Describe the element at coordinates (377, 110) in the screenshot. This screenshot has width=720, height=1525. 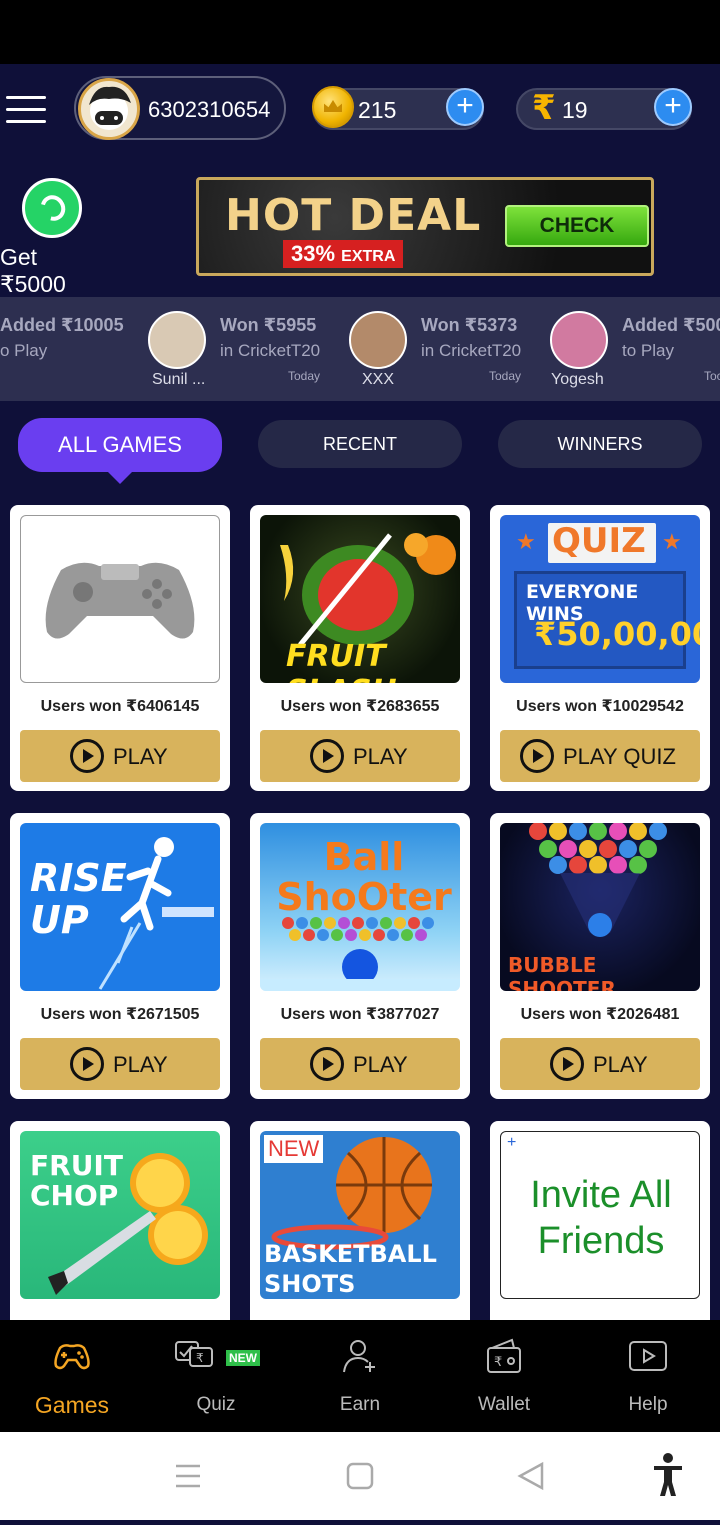
I see `coin-value: 215` at that location.